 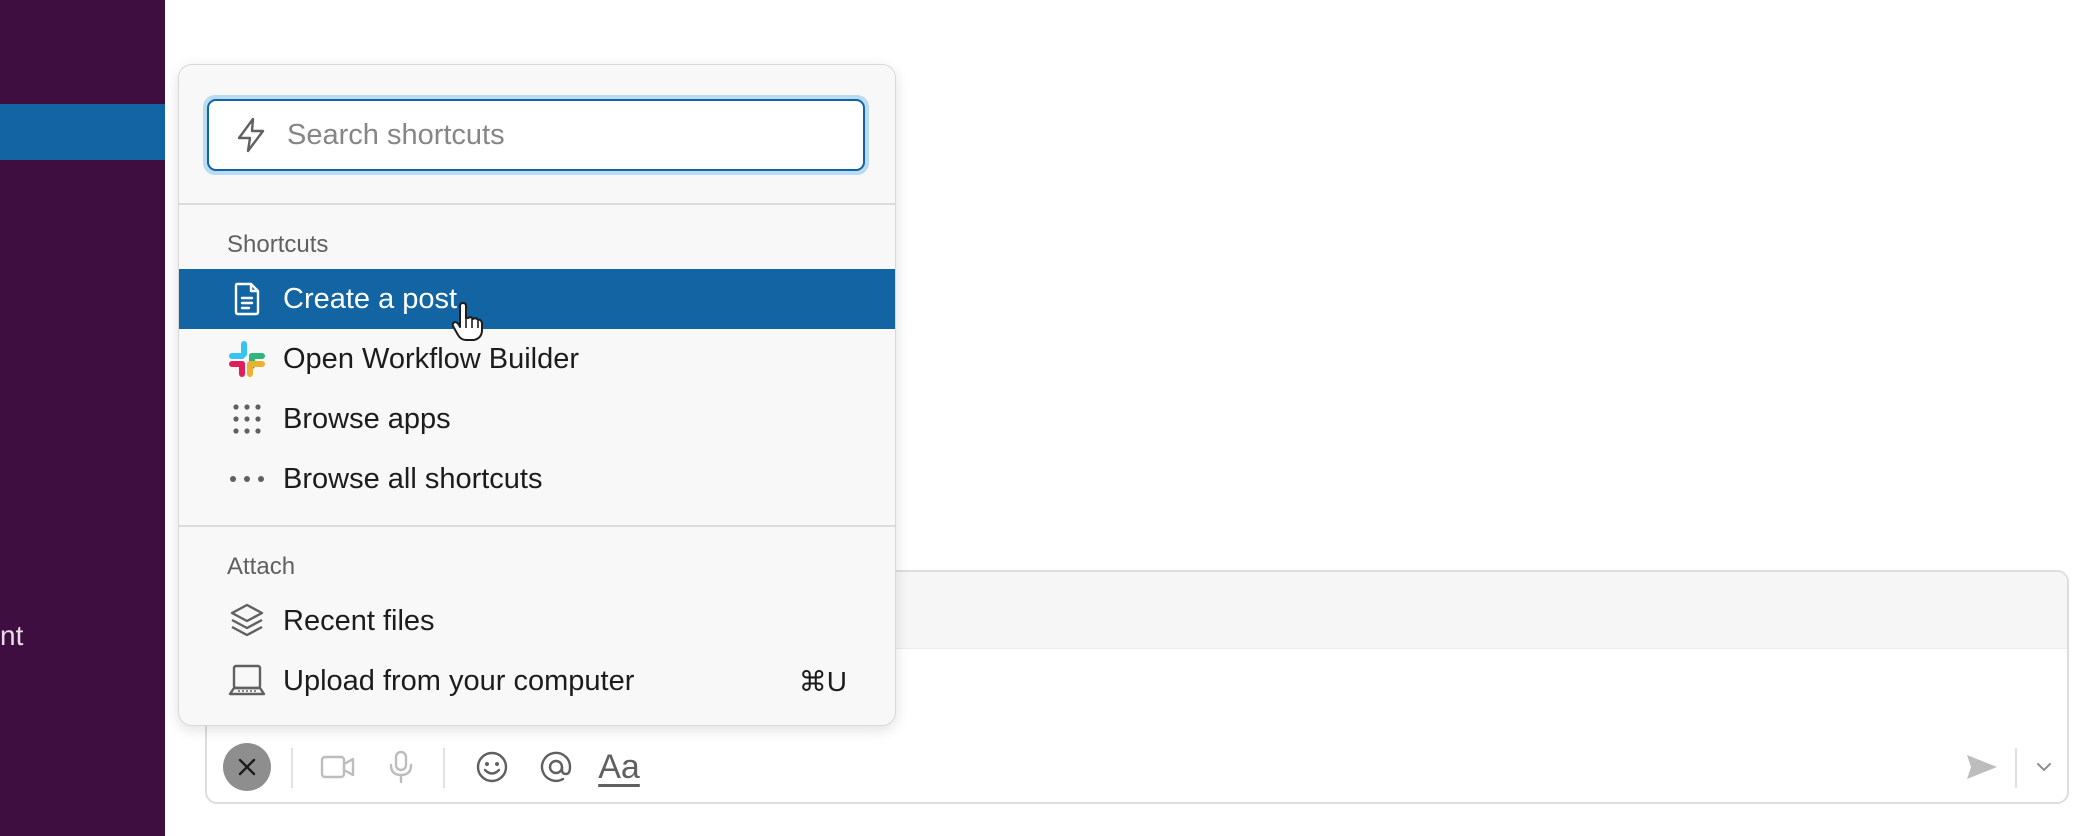 I want to click on document-icon, so click(x=247, y=299).